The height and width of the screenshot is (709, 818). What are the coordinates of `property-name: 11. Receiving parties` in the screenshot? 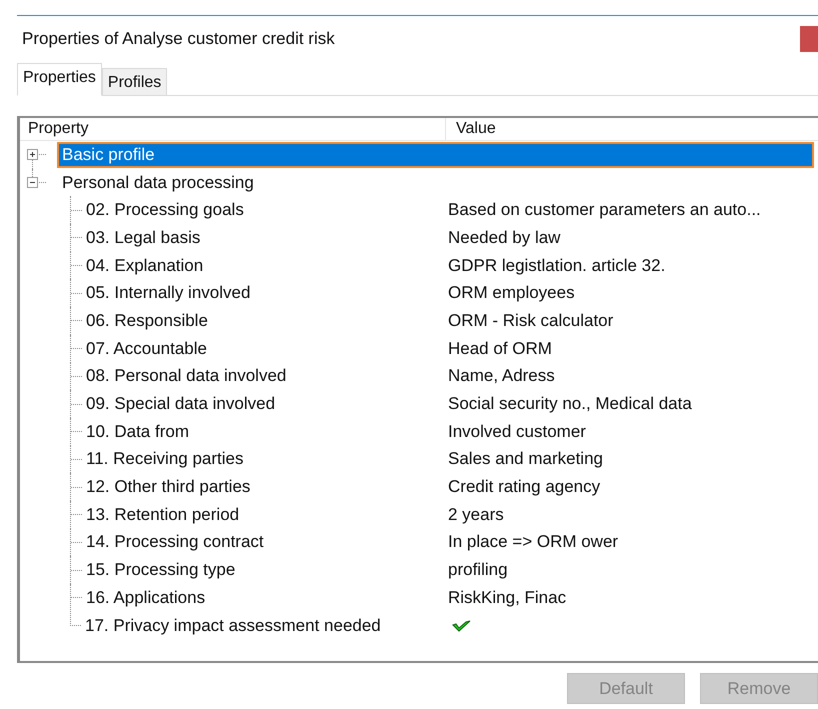 It's located at (165, 459).